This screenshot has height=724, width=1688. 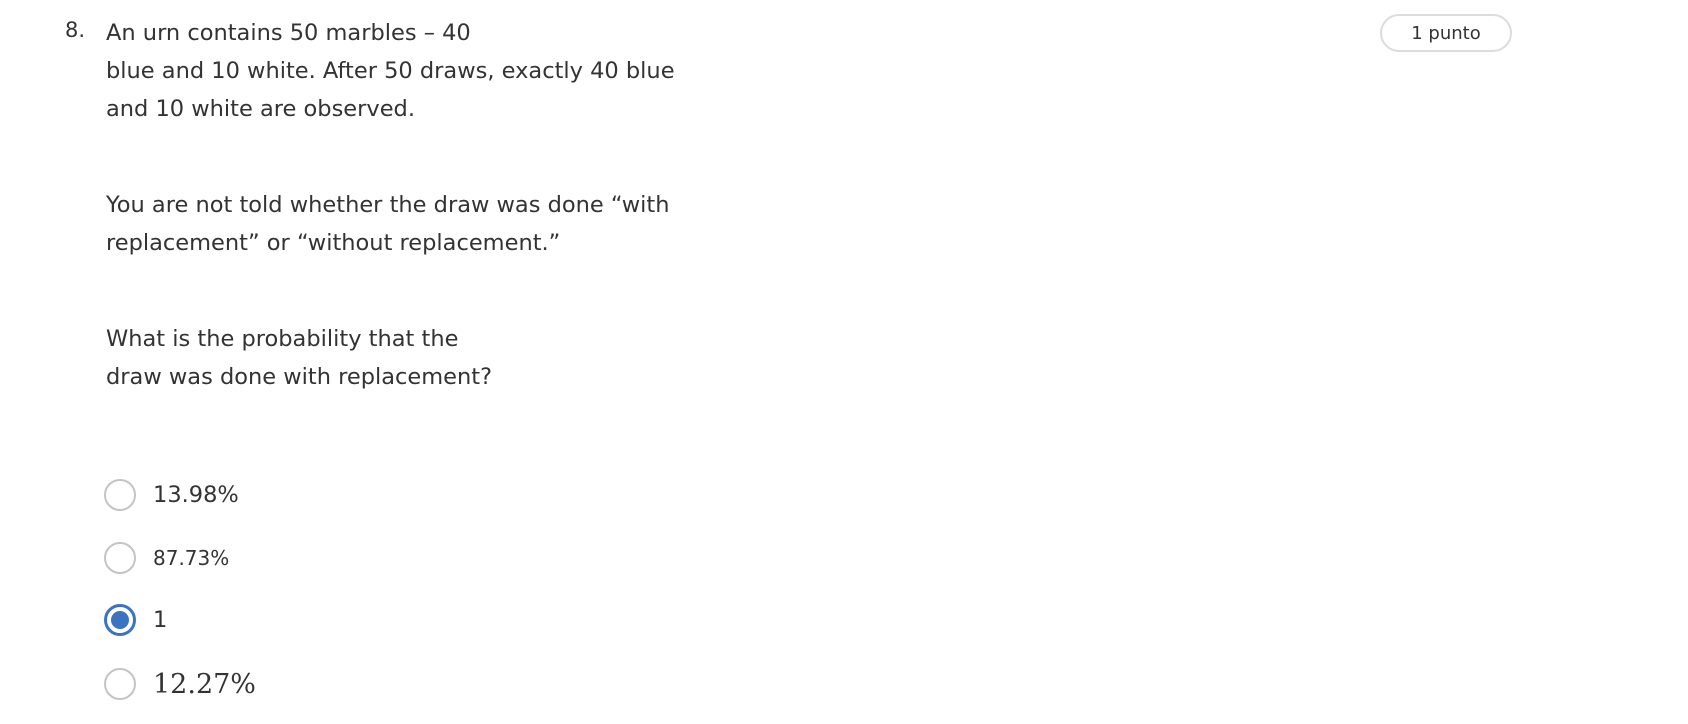 I want to click on answer-option: 13.98%, so click(x=171, y=495).